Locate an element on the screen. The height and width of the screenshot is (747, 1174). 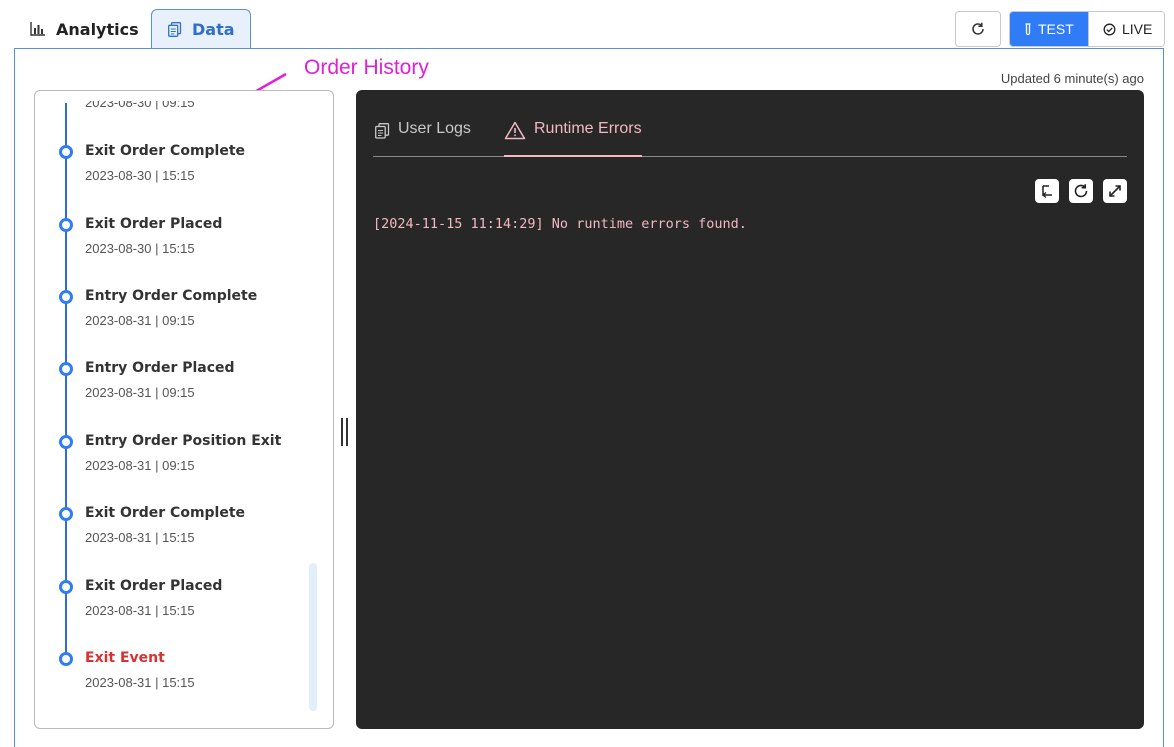
tab-data-label: Data is located at coordinates (213, 29).